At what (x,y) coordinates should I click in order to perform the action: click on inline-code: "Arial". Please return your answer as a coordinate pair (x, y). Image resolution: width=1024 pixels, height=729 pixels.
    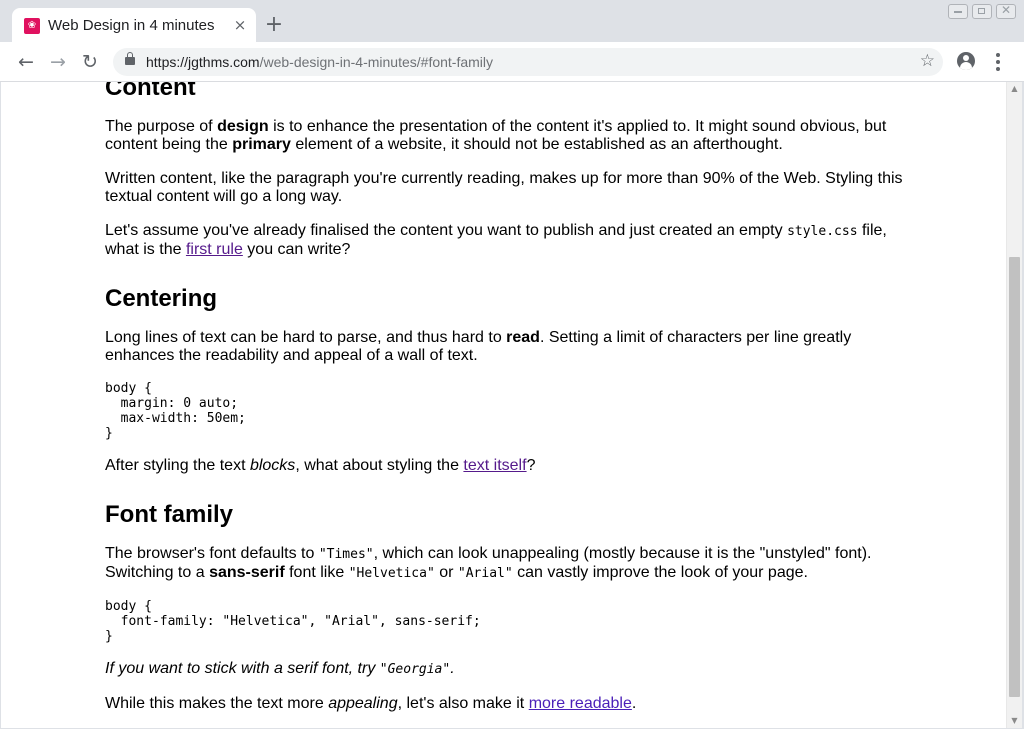
    Looking at the image, I should click on (485, 573).